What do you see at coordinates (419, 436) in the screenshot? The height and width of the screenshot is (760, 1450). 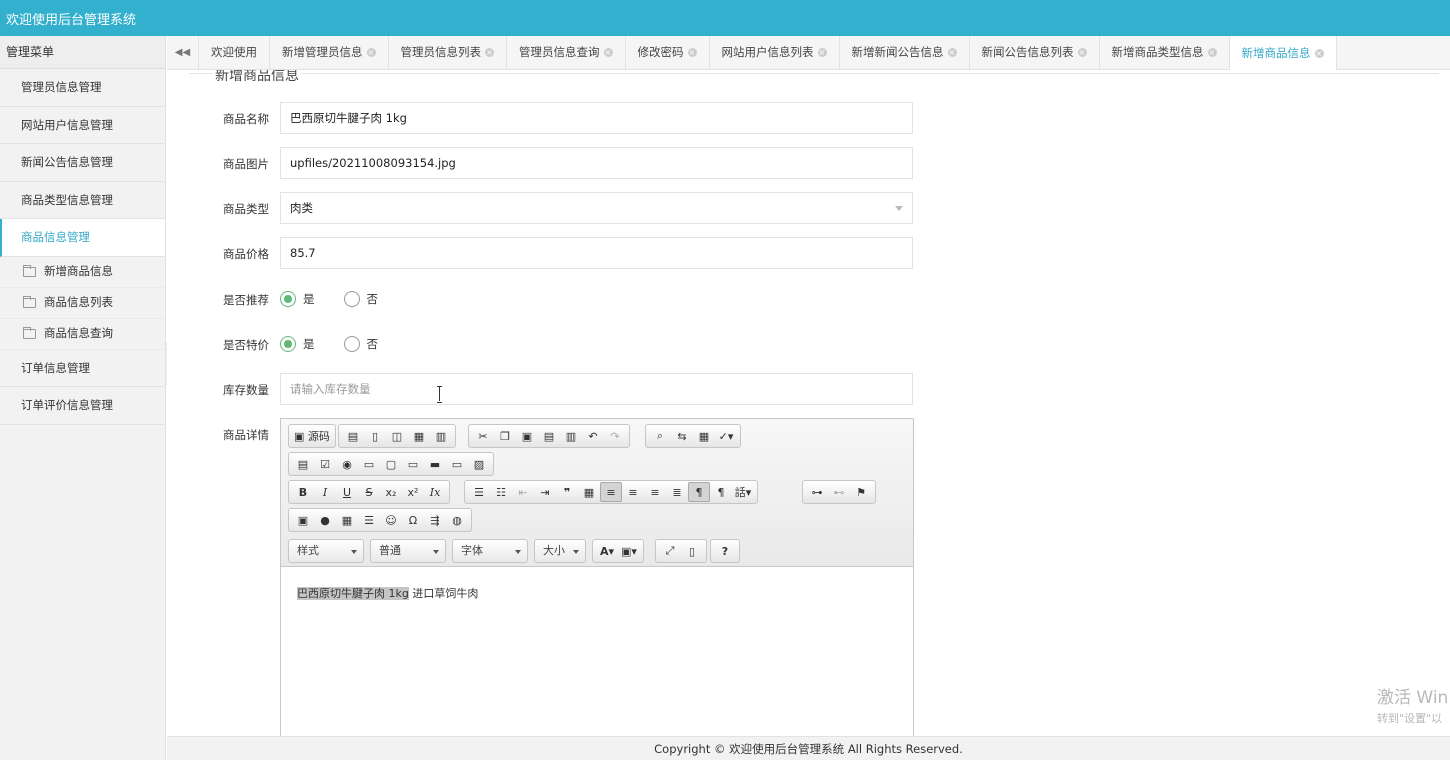 I see `print-icon: ▦` at bounding box center [419, 436].